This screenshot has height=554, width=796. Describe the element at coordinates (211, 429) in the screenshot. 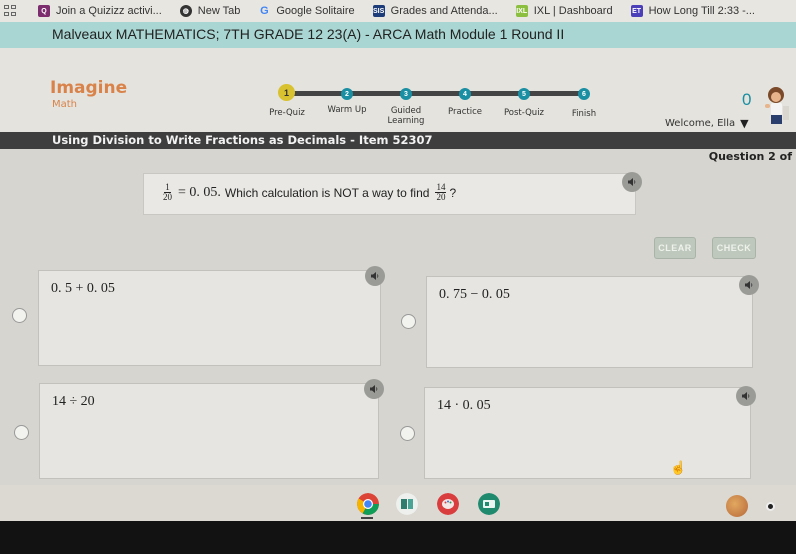

I see `answer-choice-c: 14 ÷ 20` at that location.